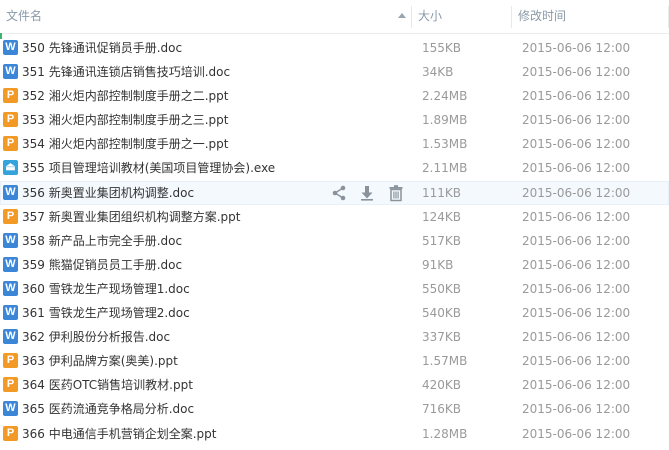  What do you see at coordinates (442, 192) in the screenshot?
I see `file-size: 111KB` at bounding box center [442, 192].